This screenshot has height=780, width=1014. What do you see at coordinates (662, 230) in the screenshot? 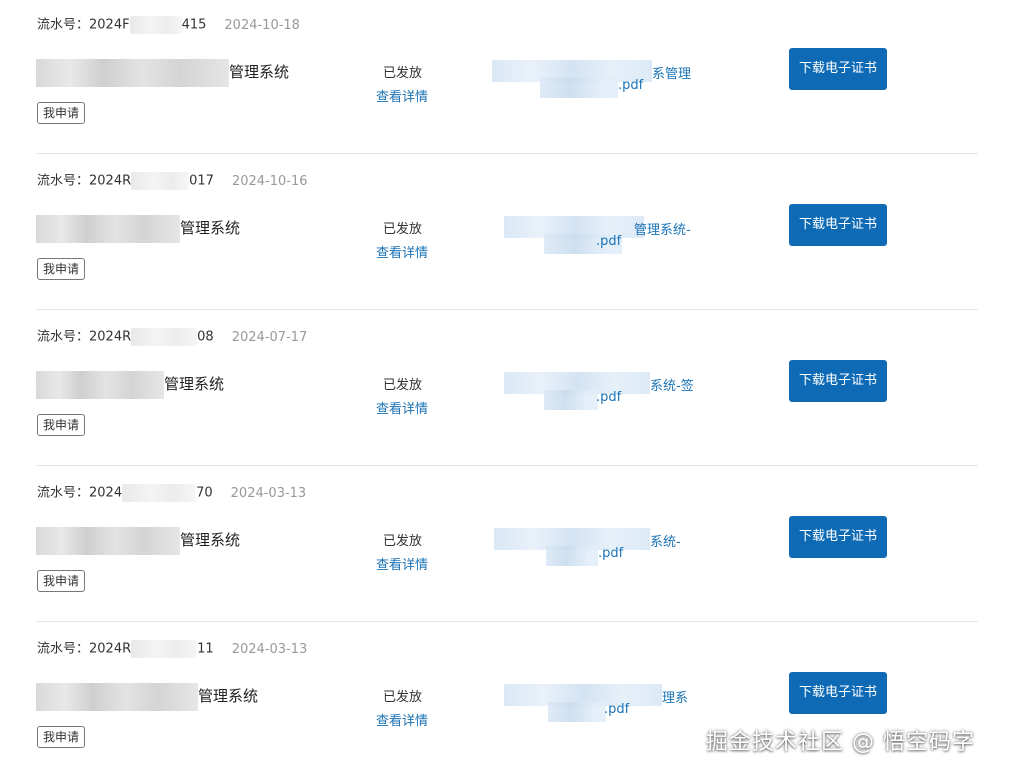
I see `filename-tail: 管理系统-` at bounding box center [662, 230].